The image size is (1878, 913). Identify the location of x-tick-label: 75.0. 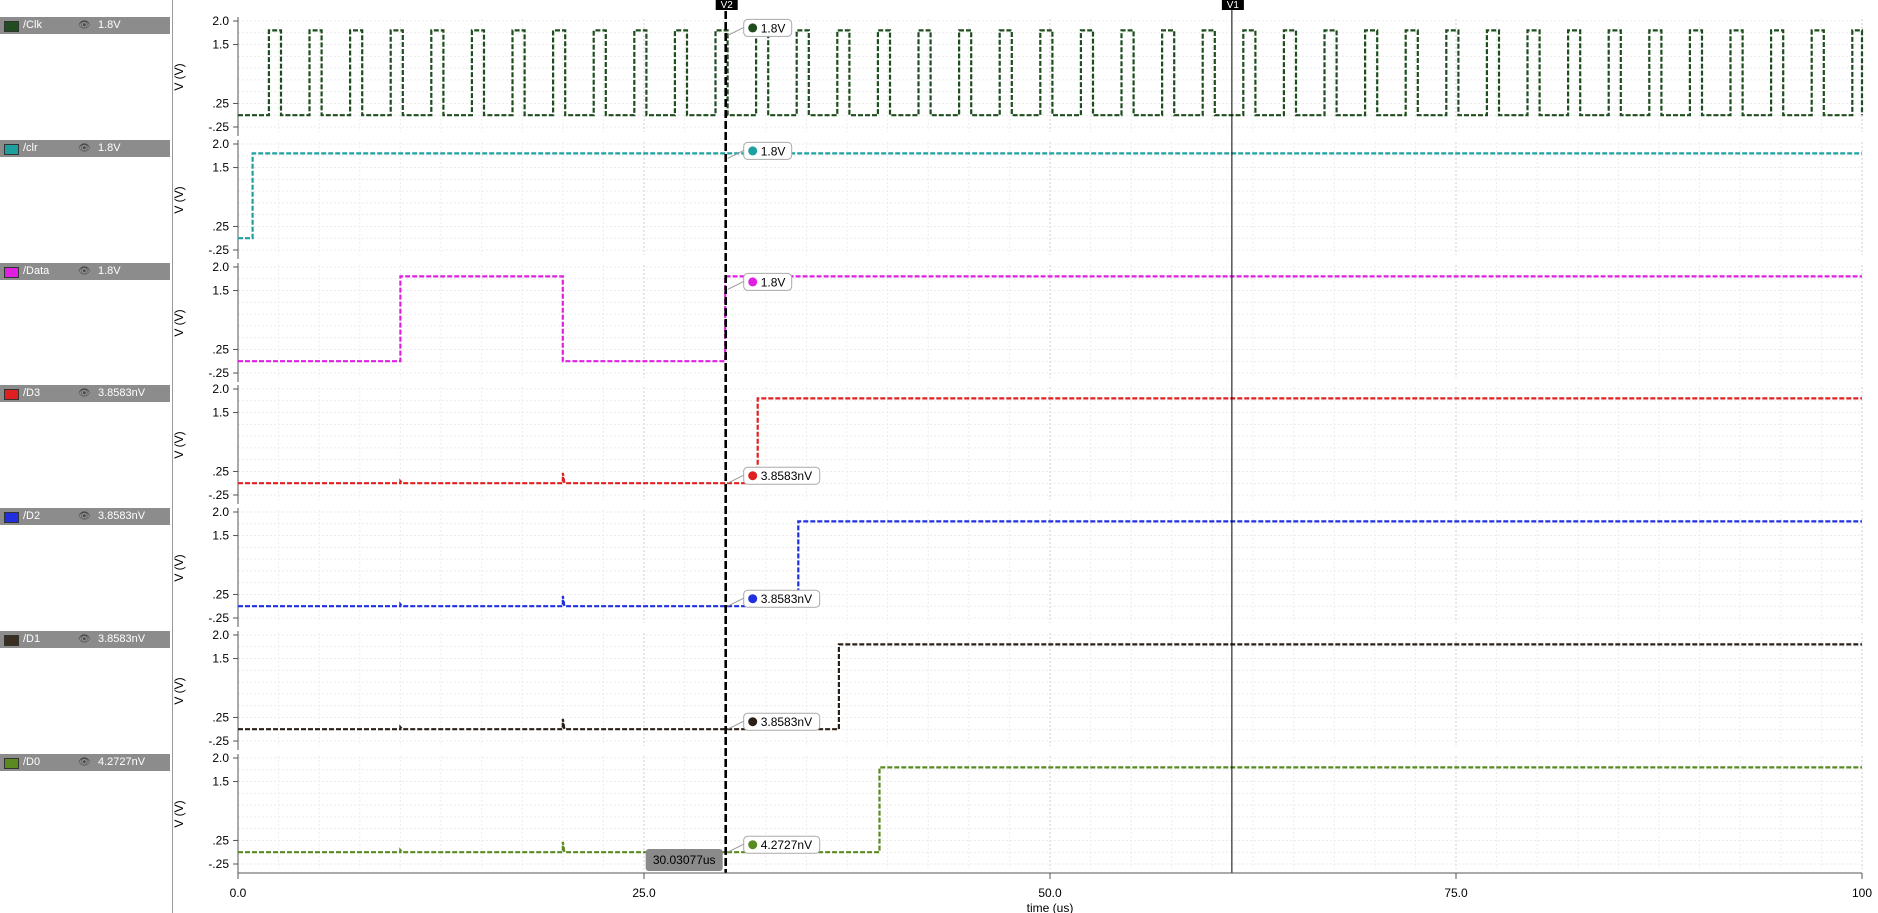
(1456, 893).